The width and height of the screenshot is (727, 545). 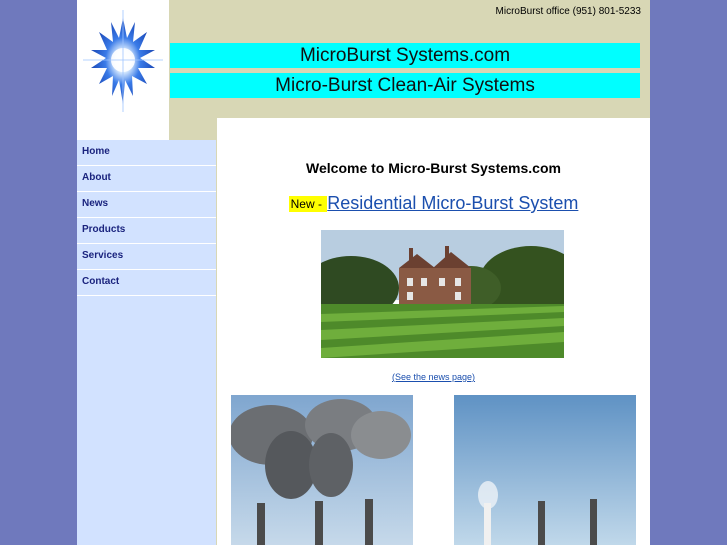 I want to click on nav-item-products: Products, so click(x=146, y=231).